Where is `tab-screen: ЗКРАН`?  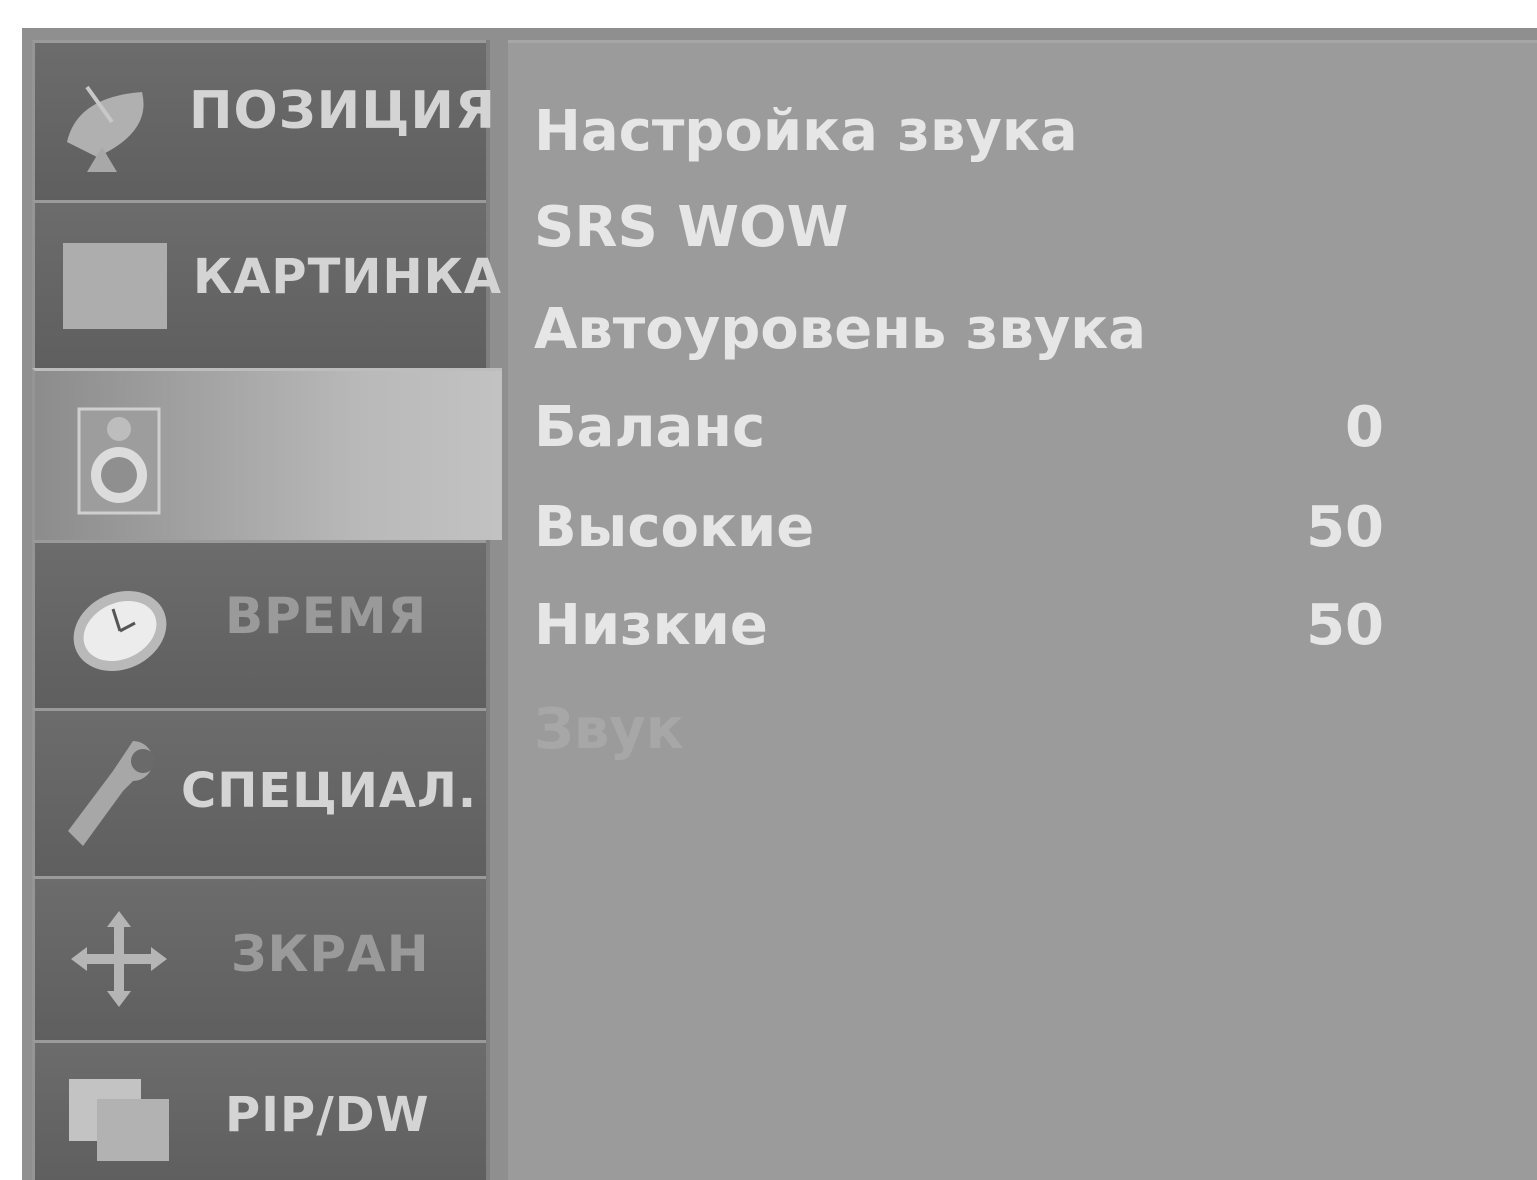 tab-screen: ЗКРАН is located at coordinates (259, 958).